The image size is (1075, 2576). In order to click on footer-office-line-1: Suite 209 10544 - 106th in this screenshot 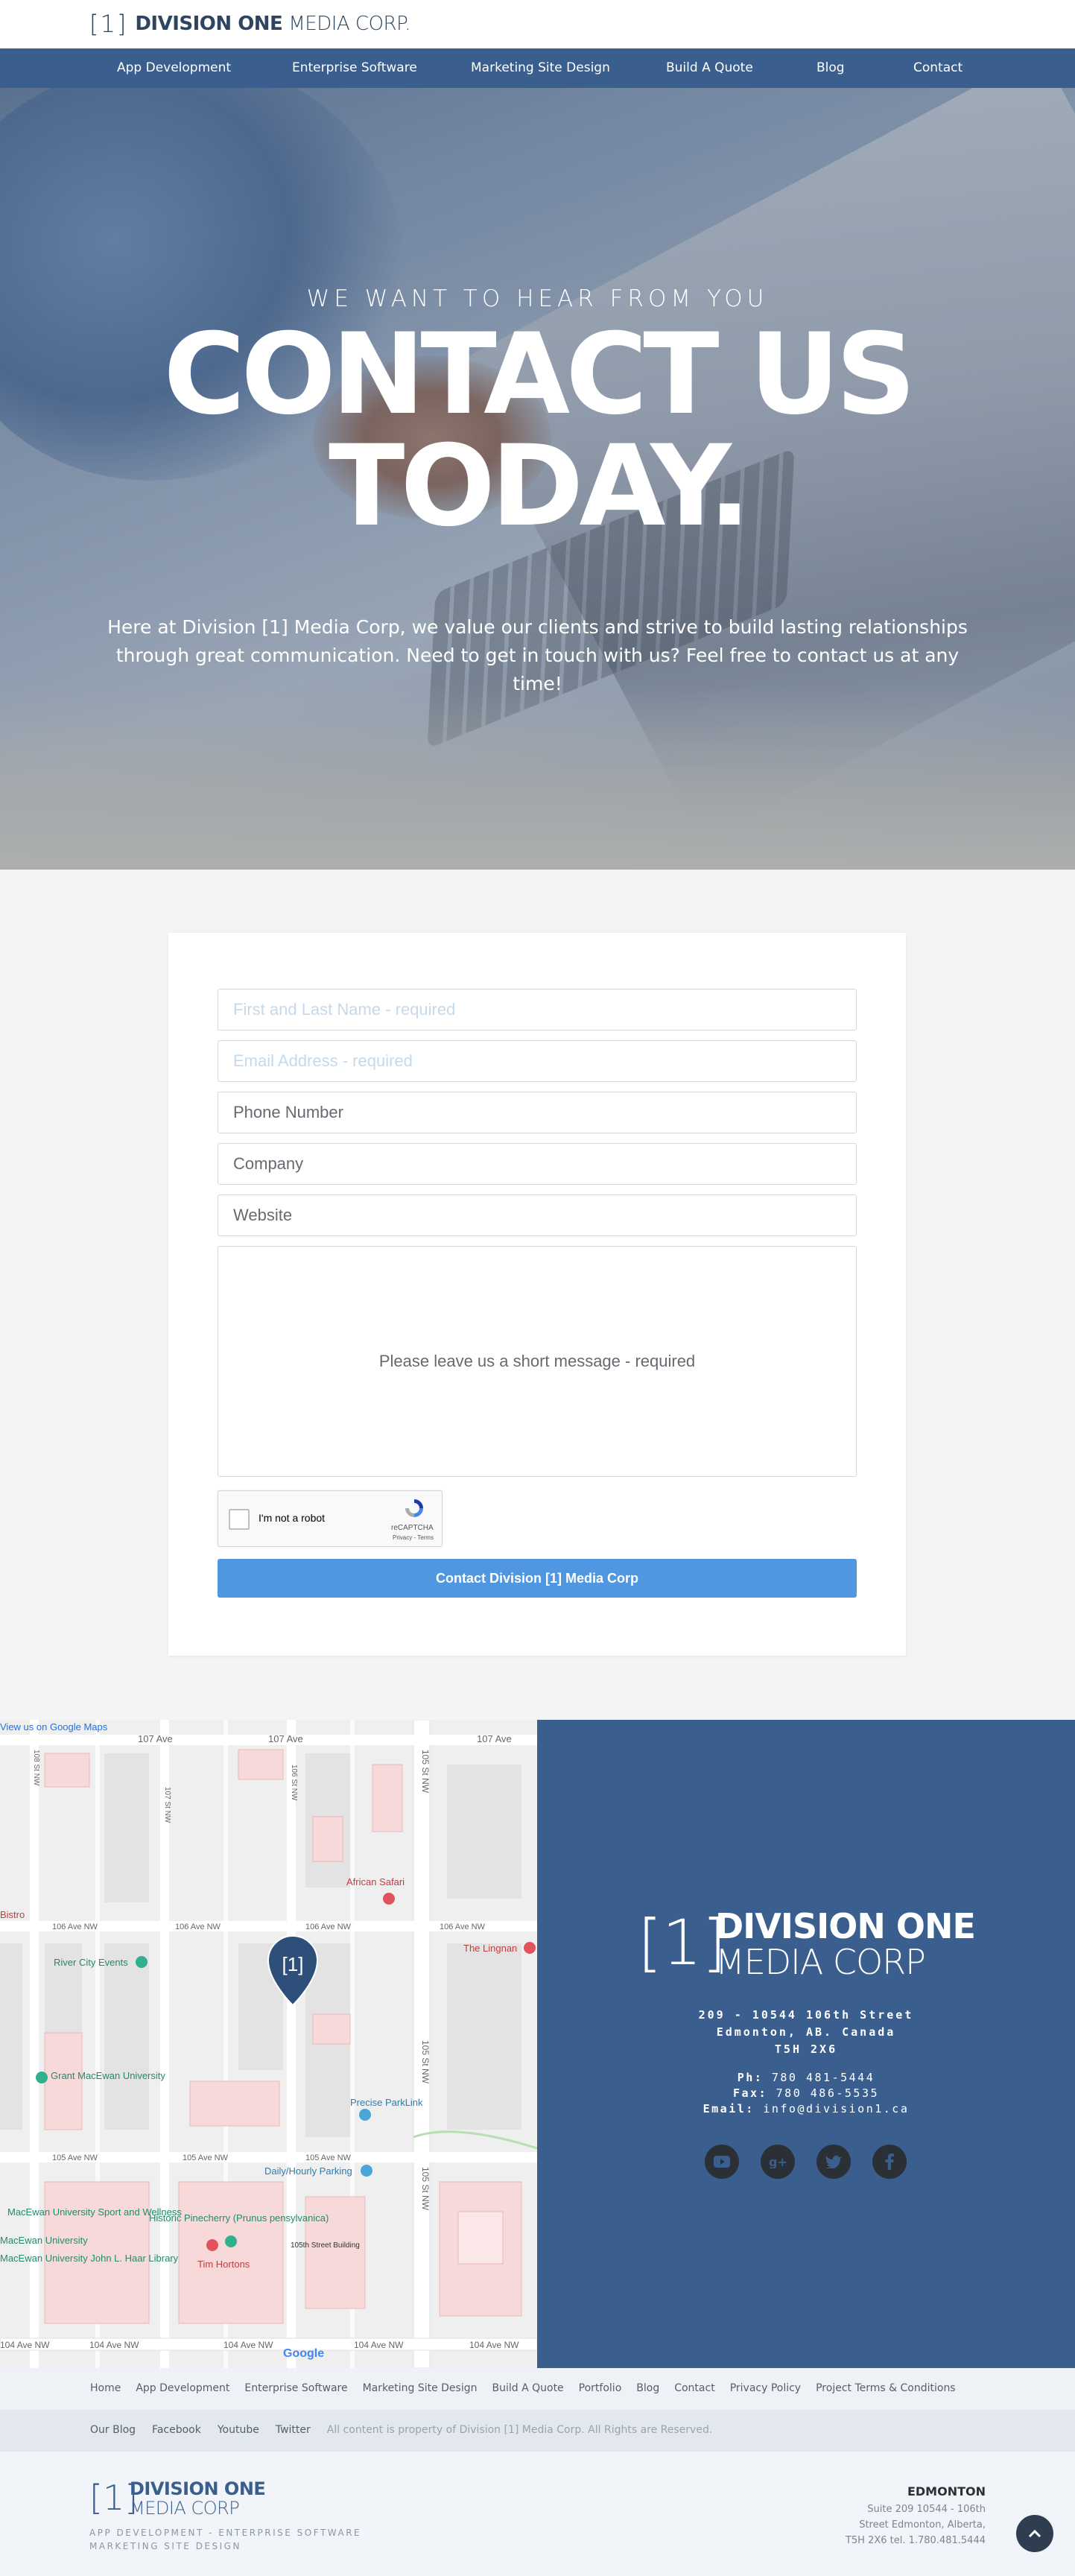, I will do `click(926, 2509)`.